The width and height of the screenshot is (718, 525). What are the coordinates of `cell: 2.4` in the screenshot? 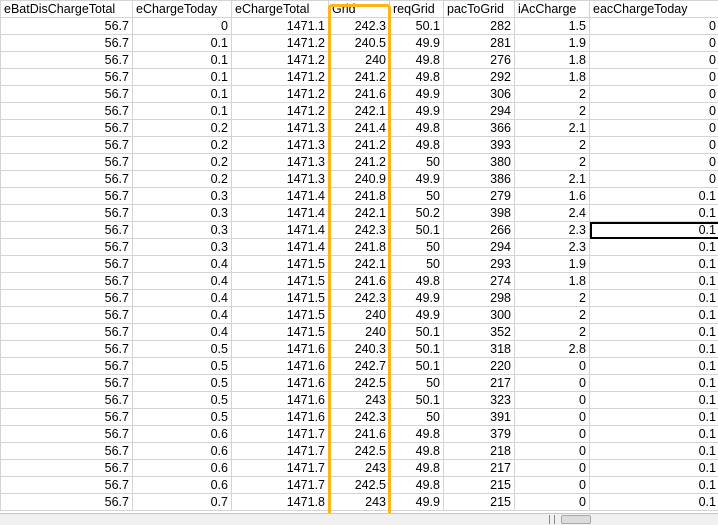 It's located at (552, 213).